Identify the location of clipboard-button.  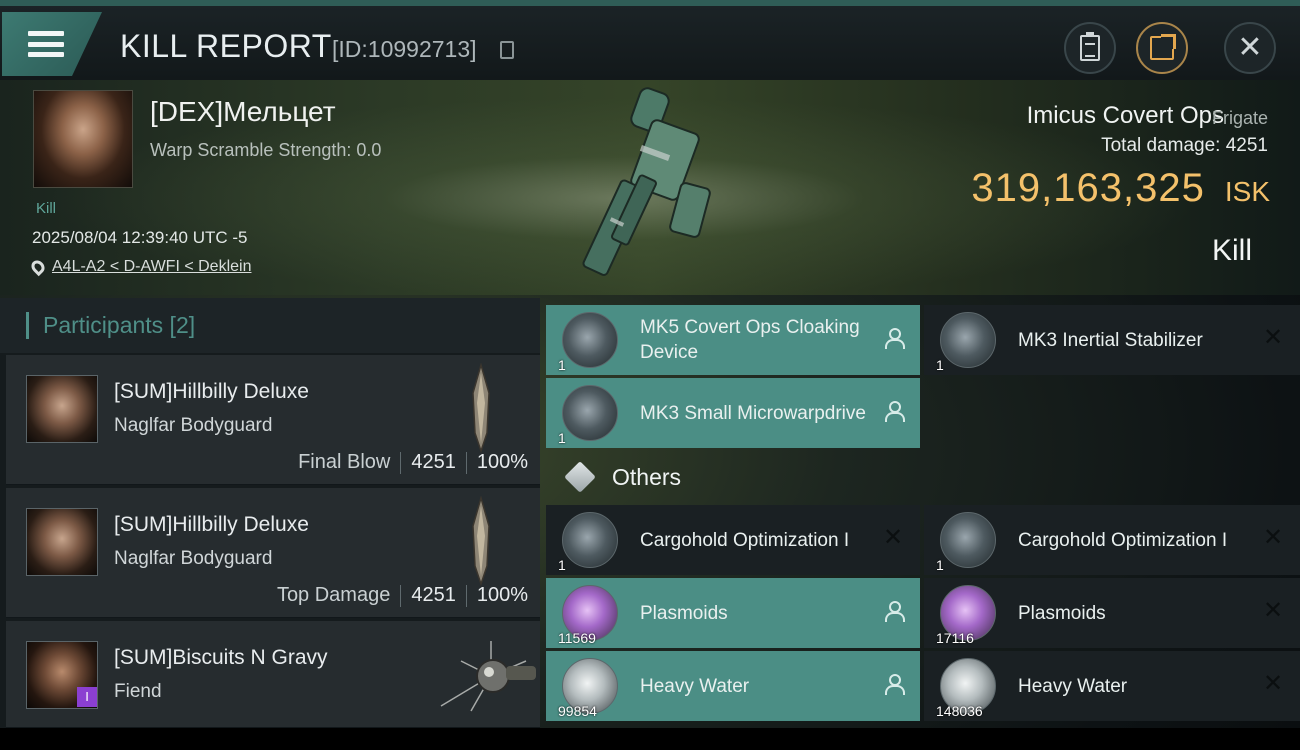
(1090, 48).